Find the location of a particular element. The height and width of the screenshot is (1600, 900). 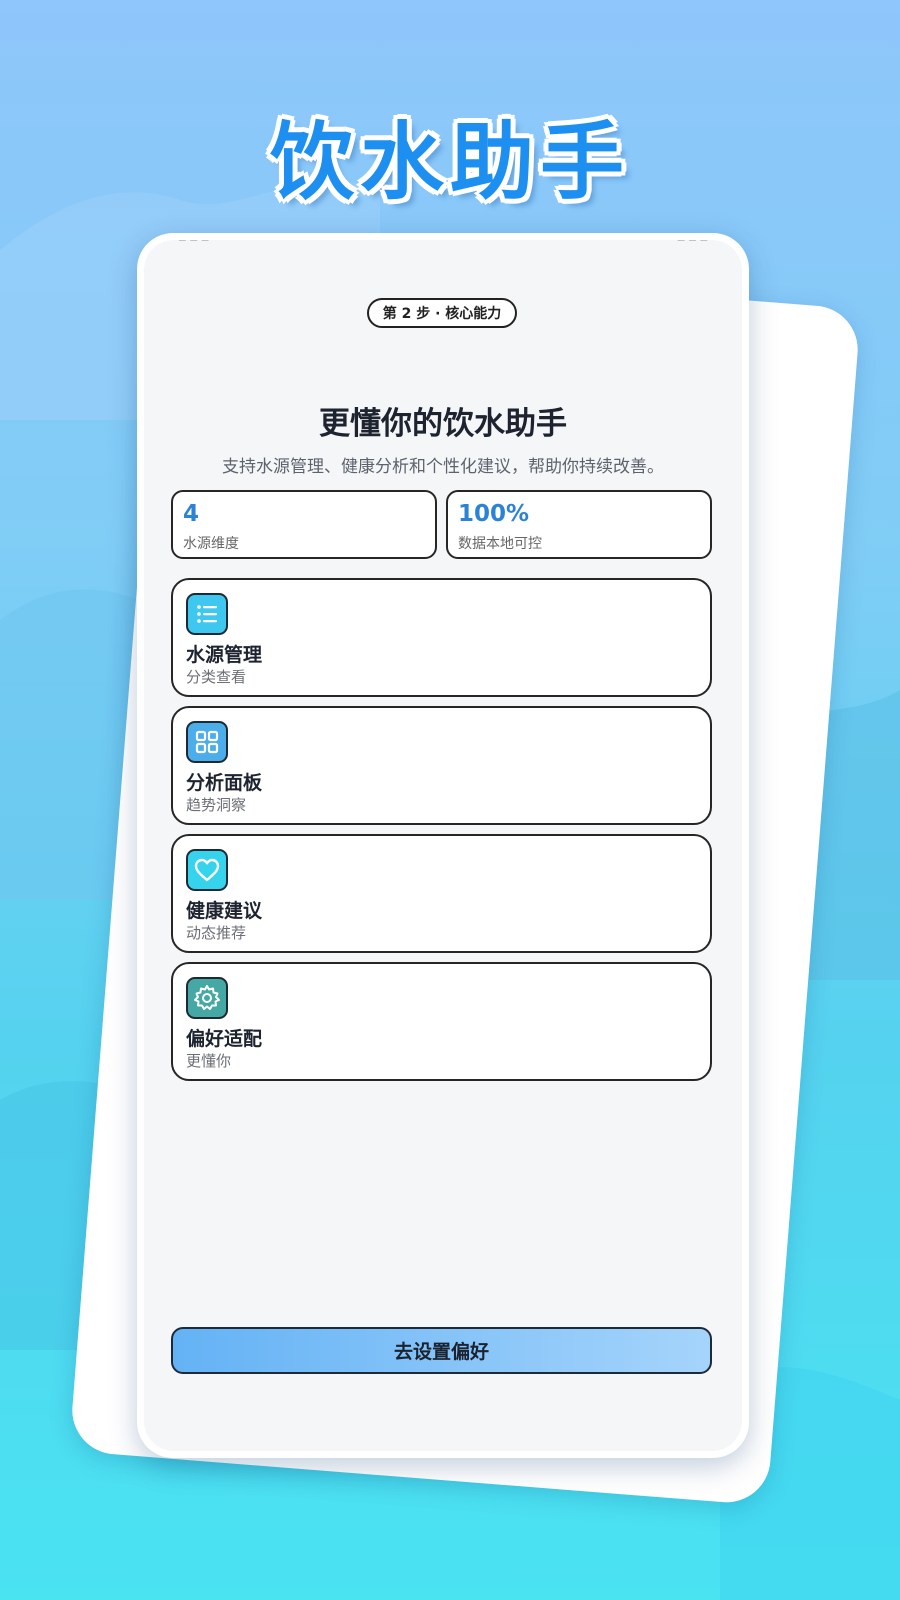

step-indicator: 第 2 步 · 核心能力 is located at coordinates (442, 313).